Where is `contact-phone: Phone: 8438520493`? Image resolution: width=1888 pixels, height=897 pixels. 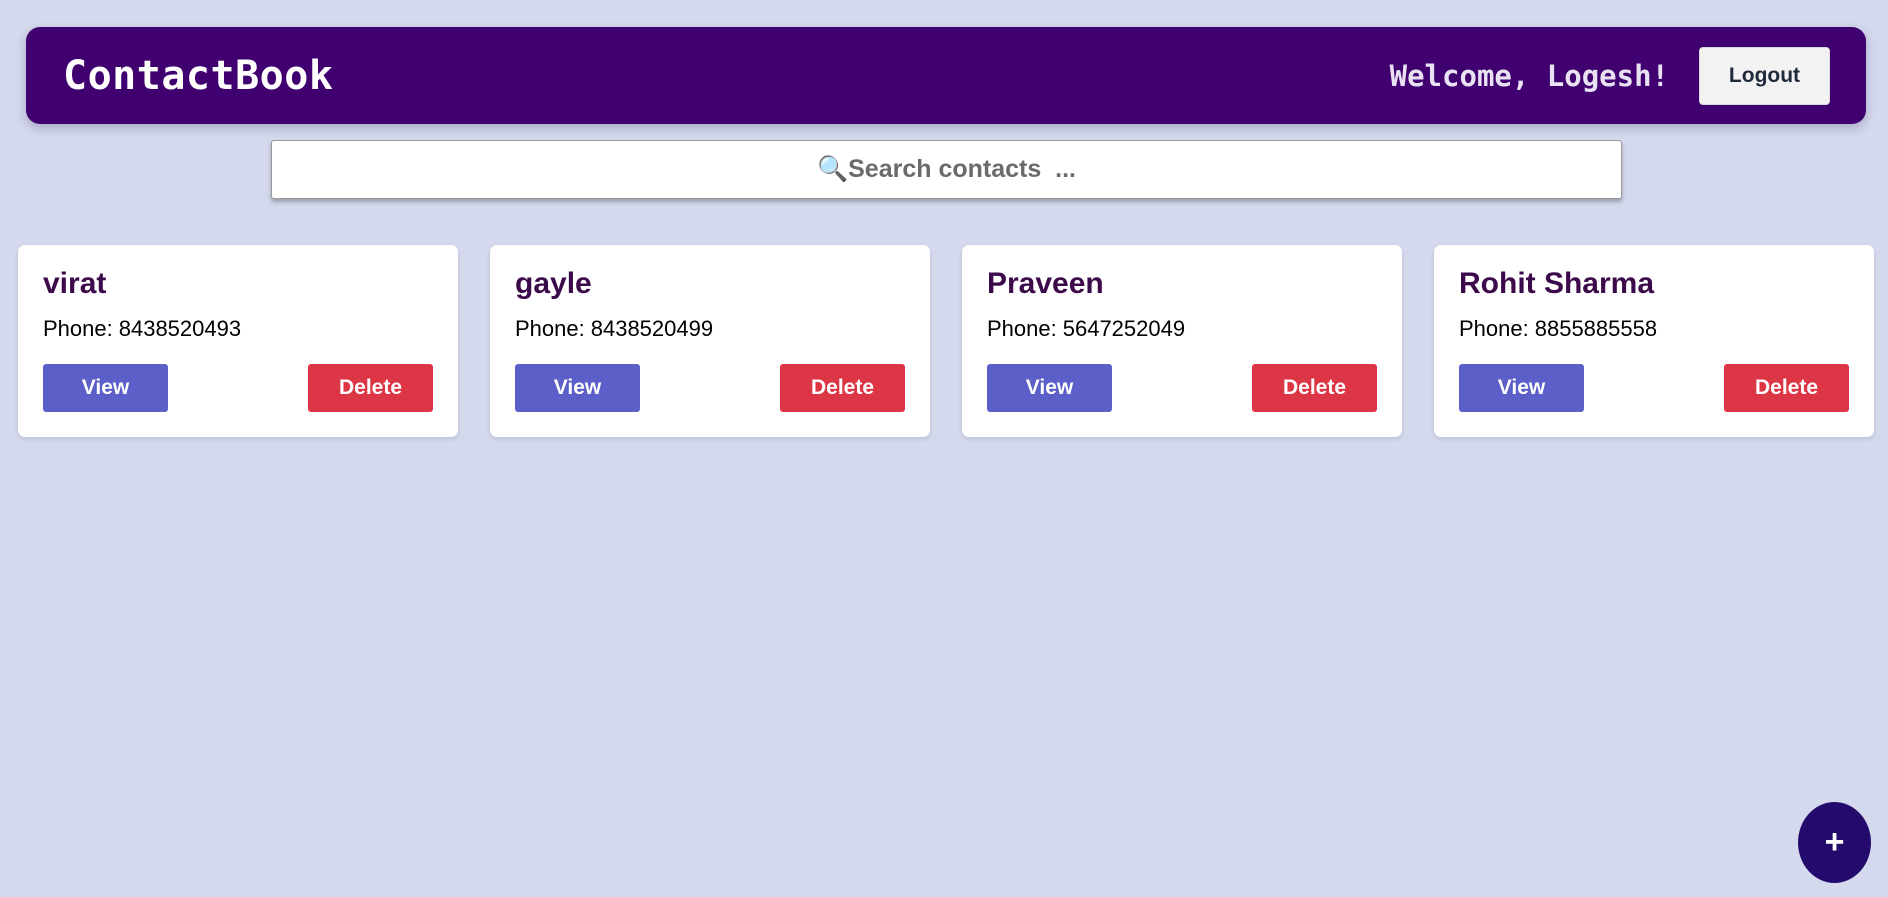 contact-phone: Phone: 8438520493 is located at coordinates (238, 329).